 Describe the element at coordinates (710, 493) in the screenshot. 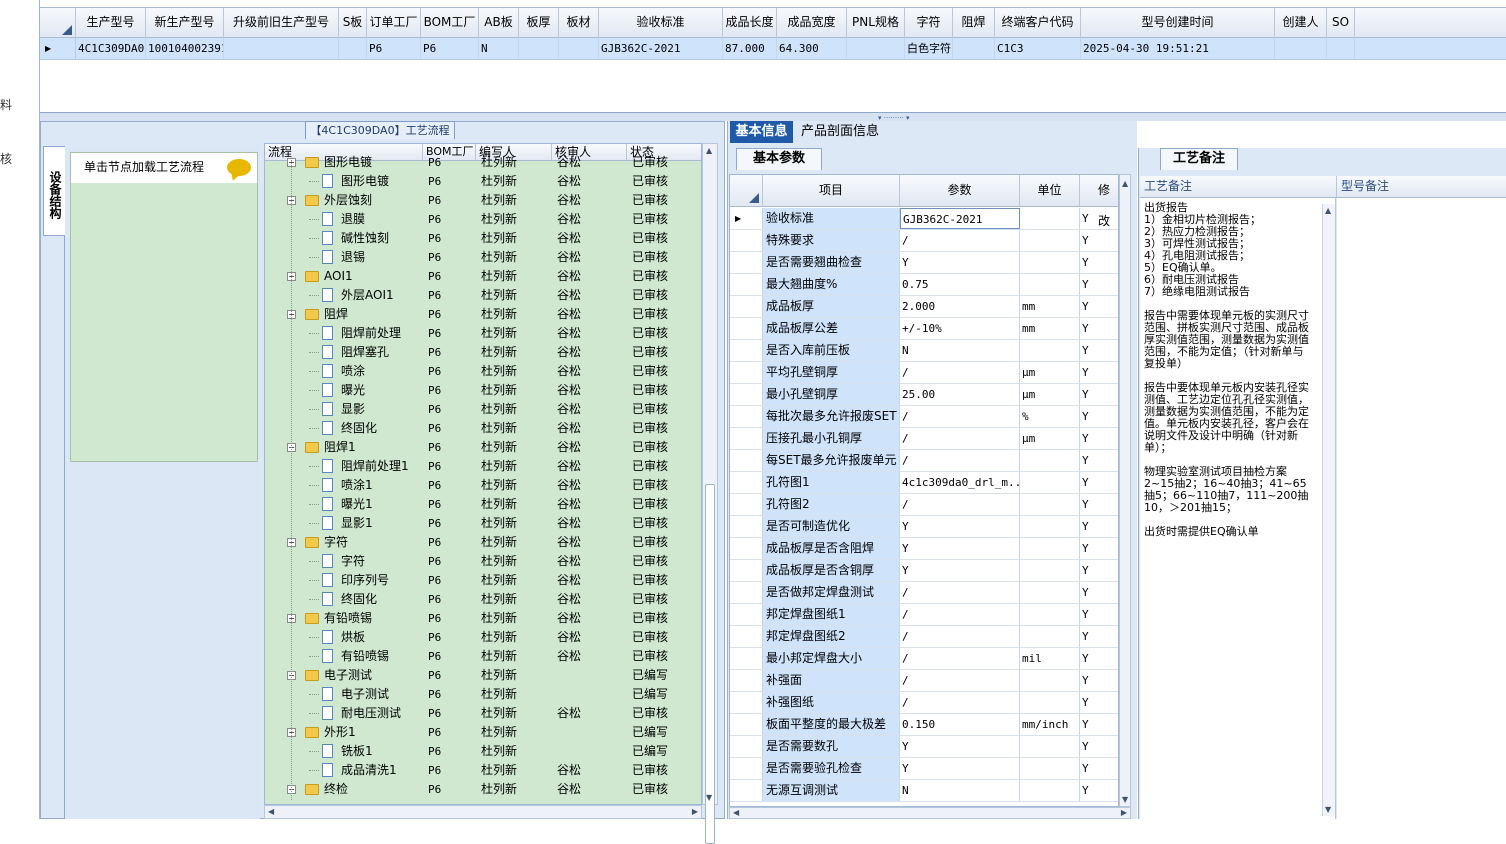

I see `tree-vertical-scrollbar: ▲ ▼` at that location.